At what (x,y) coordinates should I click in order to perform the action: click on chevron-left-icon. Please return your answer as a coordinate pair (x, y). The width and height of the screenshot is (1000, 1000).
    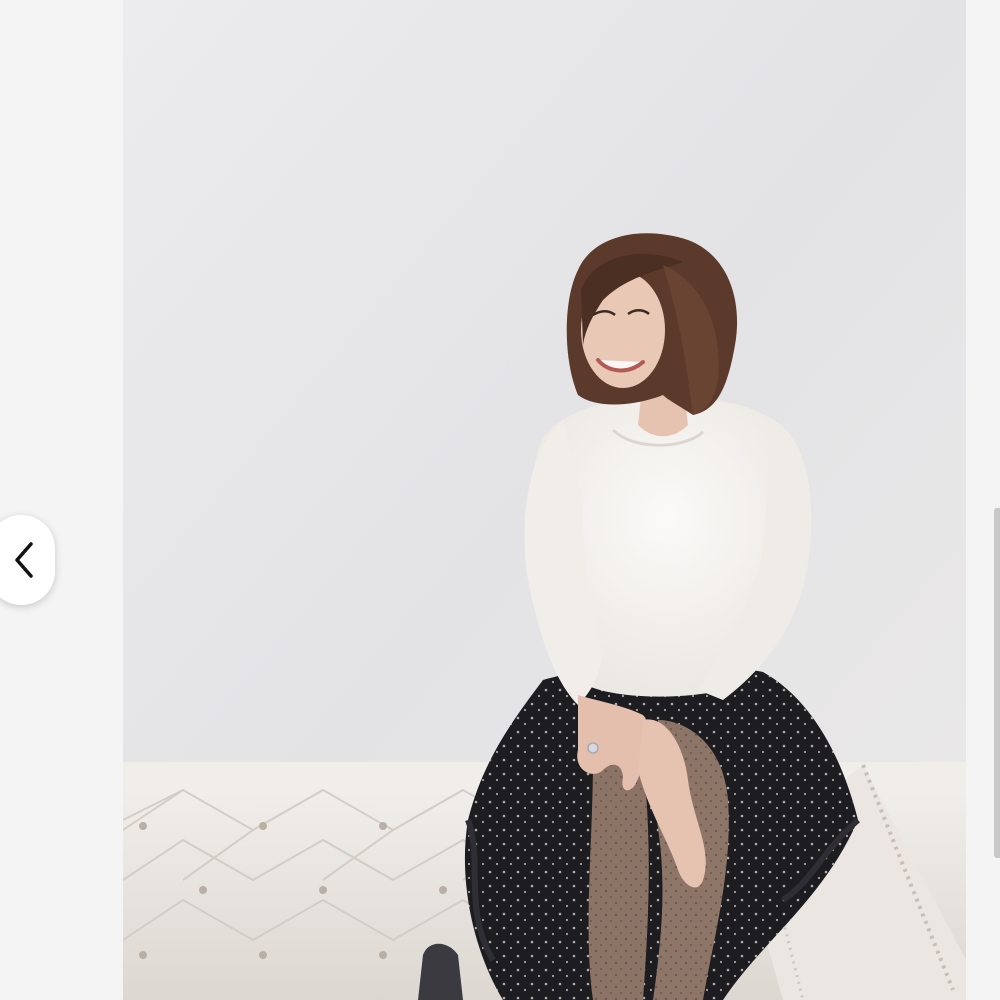
    Looking at the image, I should click on (23, 560).